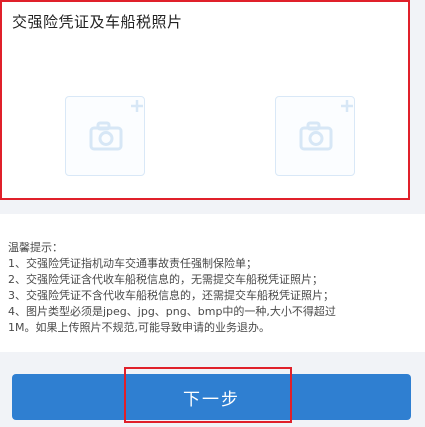  I want to click on tip-line-1: 1、交强险凭证指机动车交通事故责任强制保险单；, so click(132, 263).